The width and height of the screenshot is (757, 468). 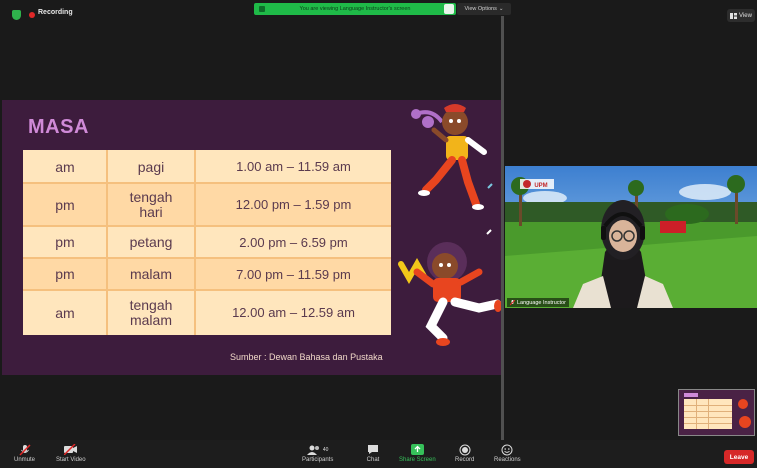 What do you see at coordinates (465, 449) in the screenshot?
I see `record-icon` at bounding box center [465, 449].